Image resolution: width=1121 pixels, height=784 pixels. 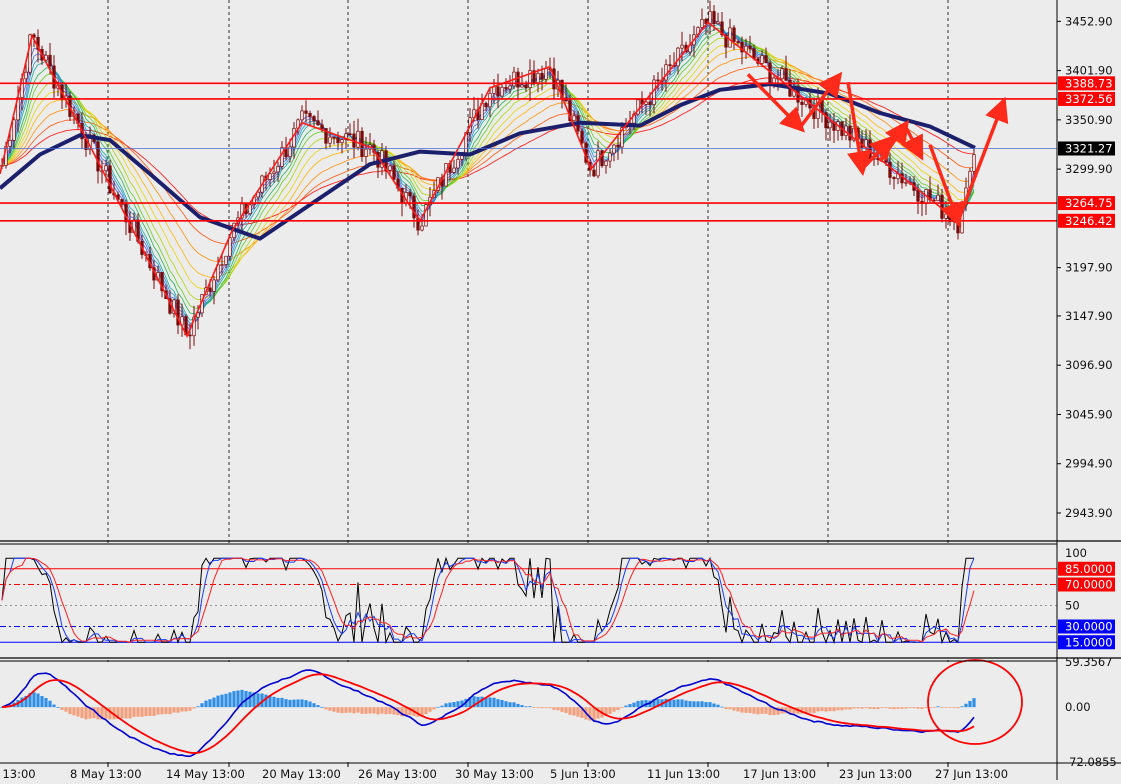 What do you see at coordinates (1089, 414) in the screenshot?
I see `price-tick-label: 3045.90` at bounding box center [1089, 414].